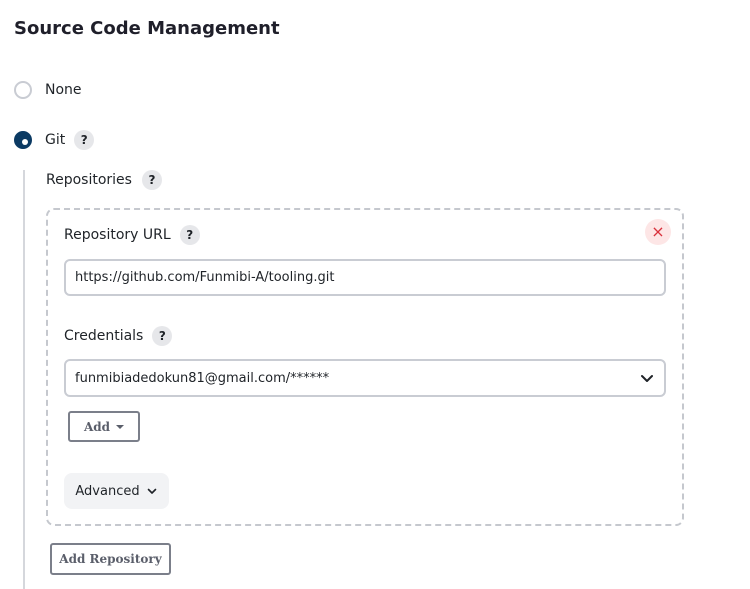 The width and height of the screenshot is (750, 589). Describe the element at coordinates (104, 336) in the screenshot. I see `credentials-label: Credentials` at that location.